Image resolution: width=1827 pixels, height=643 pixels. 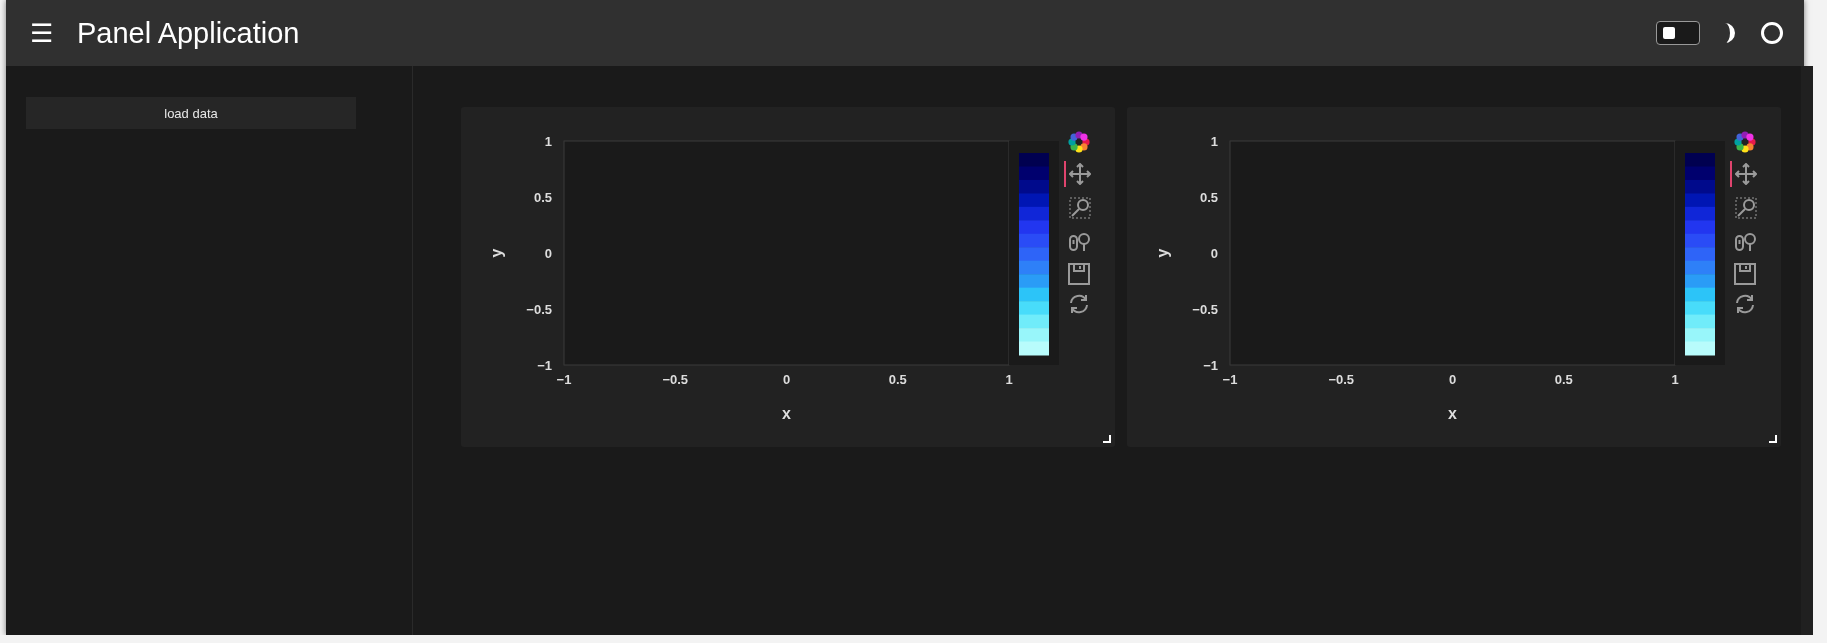 What do you see at coordinates (191, 113) in the screenshot?
I see `load-data-button: load data` at bounding box center [191, 113].